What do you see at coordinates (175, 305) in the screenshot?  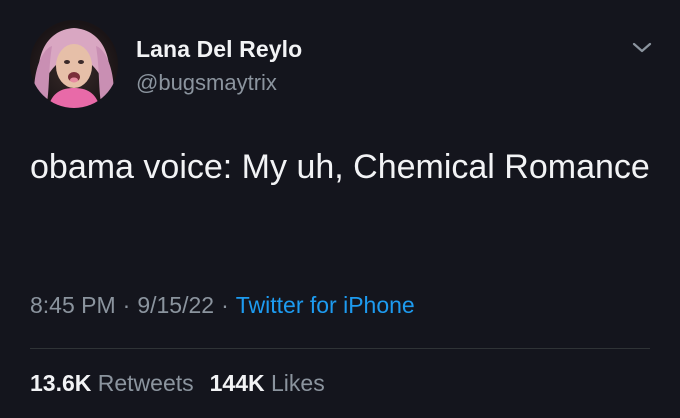 I see `tweet-date: 9/15/22` at bounding box center [175, 305].